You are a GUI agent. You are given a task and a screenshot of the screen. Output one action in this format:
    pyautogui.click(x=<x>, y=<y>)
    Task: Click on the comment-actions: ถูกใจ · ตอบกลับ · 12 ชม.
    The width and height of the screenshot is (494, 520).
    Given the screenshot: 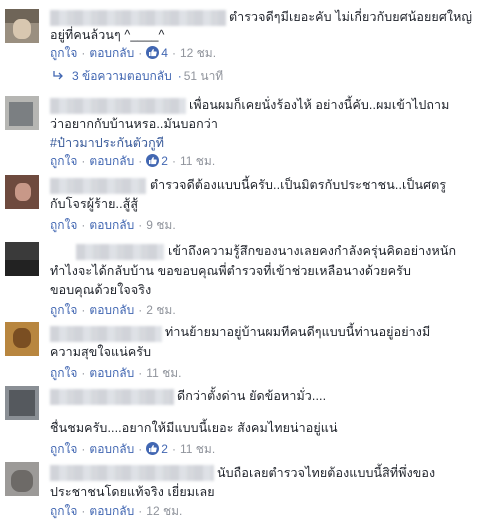 What is the action you would take?
    pyautogui.click(x=116, y=511)
    